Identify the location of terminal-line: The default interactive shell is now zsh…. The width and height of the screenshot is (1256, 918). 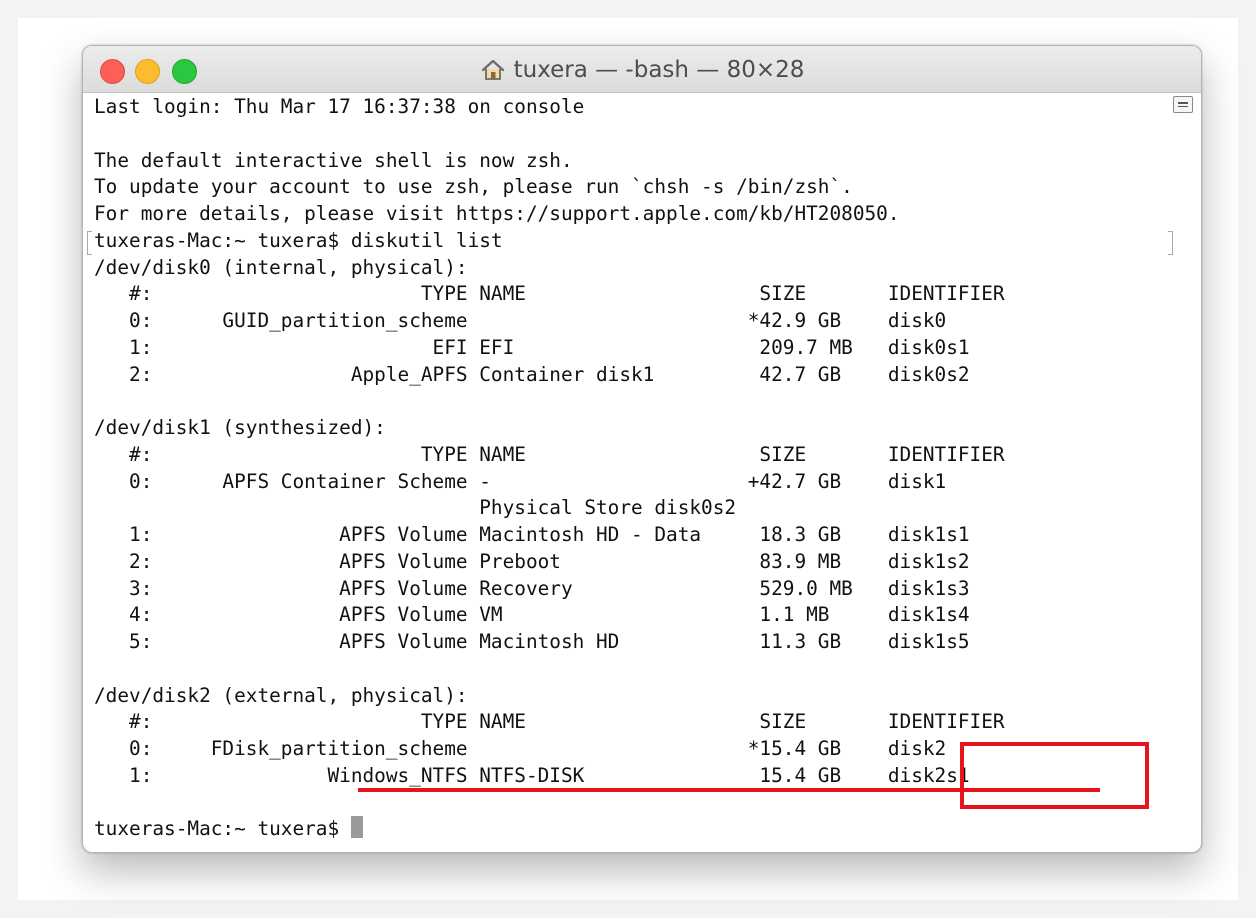
(333, 160).